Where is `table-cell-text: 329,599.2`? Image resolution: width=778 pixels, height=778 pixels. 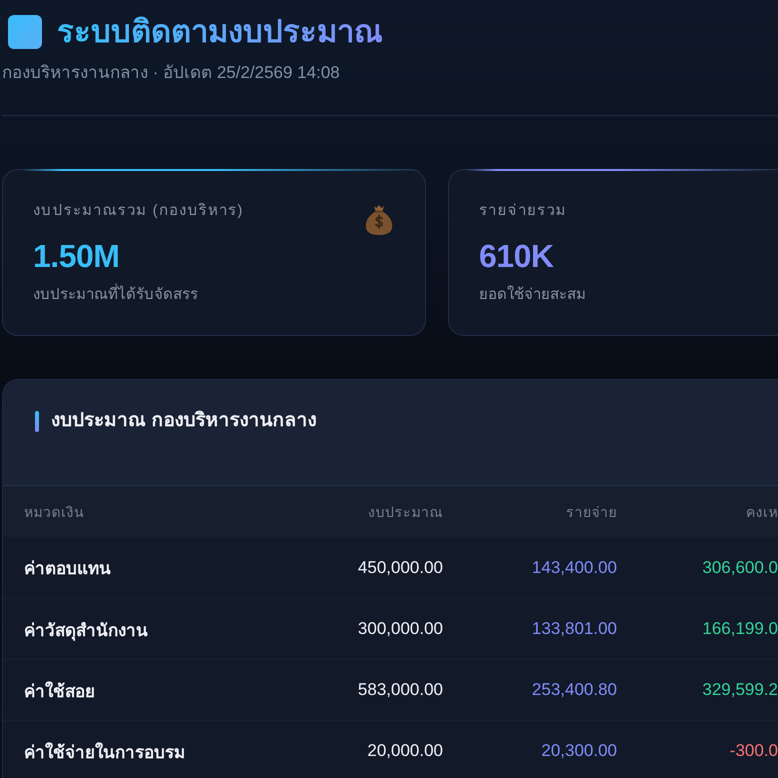
table-cell-text: 329,599.2 is located at coordinates (739, 690).